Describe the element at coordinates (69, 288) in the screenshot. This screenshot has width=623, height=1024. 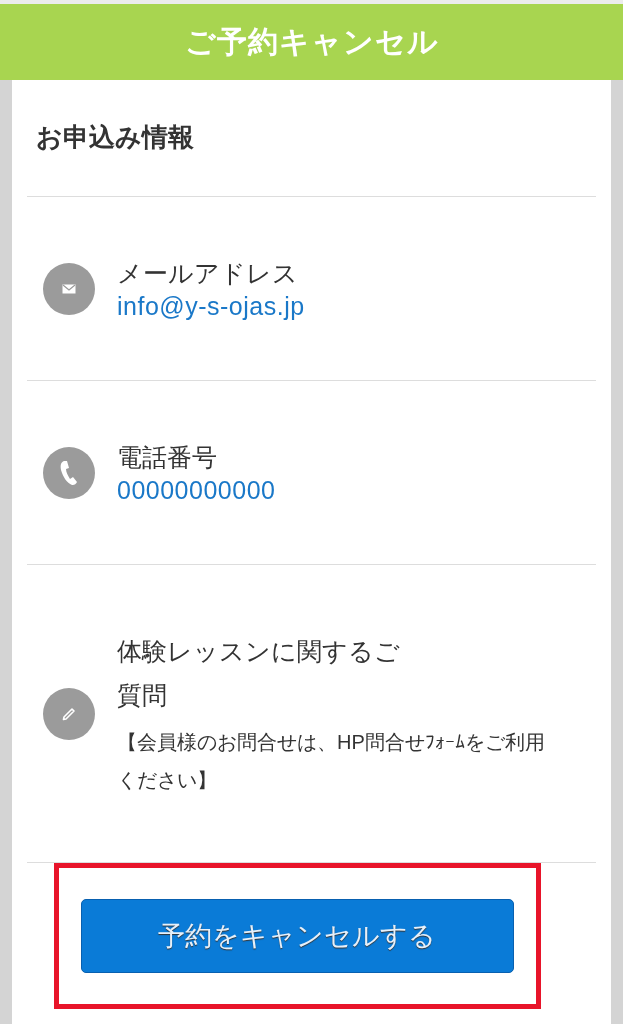
I see `envelope-icon` at that location.